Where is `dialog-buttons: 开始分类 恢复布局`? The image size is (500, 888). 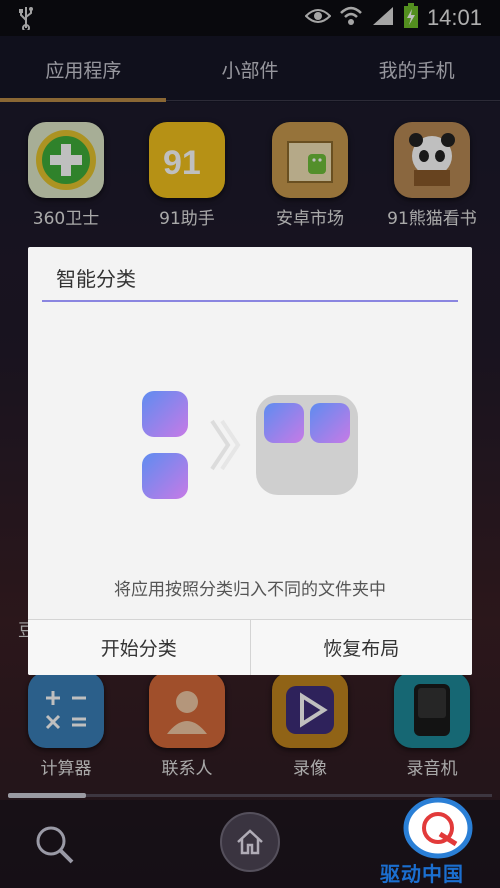 dialog-buttons: 开始分类 恢复布局 is located at coordinates (250, 647).